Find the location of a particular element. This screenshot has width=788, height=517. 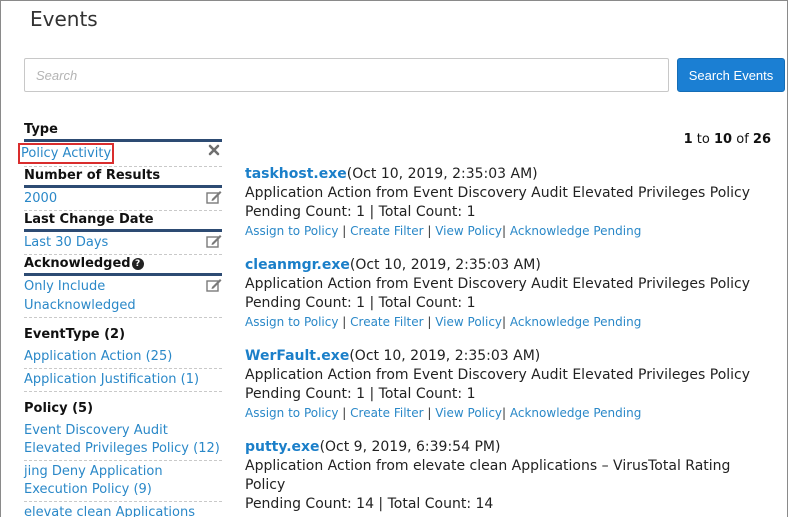

facet-policy-item-line1: jing Deny Application is located at coordinates (93, 471).